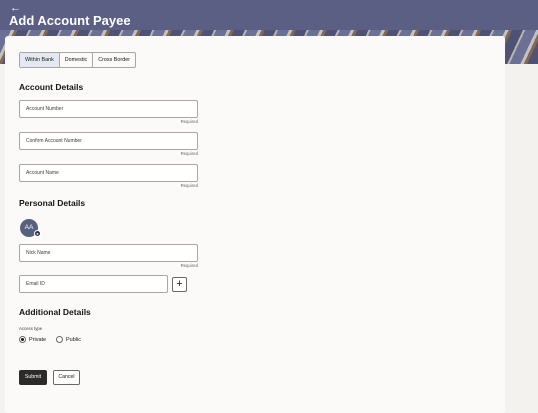  What do you see at coordinates (40, 60) in the screenshot?
I see `tab-within-bank: Within Bank` at bounding box center [40, 60].